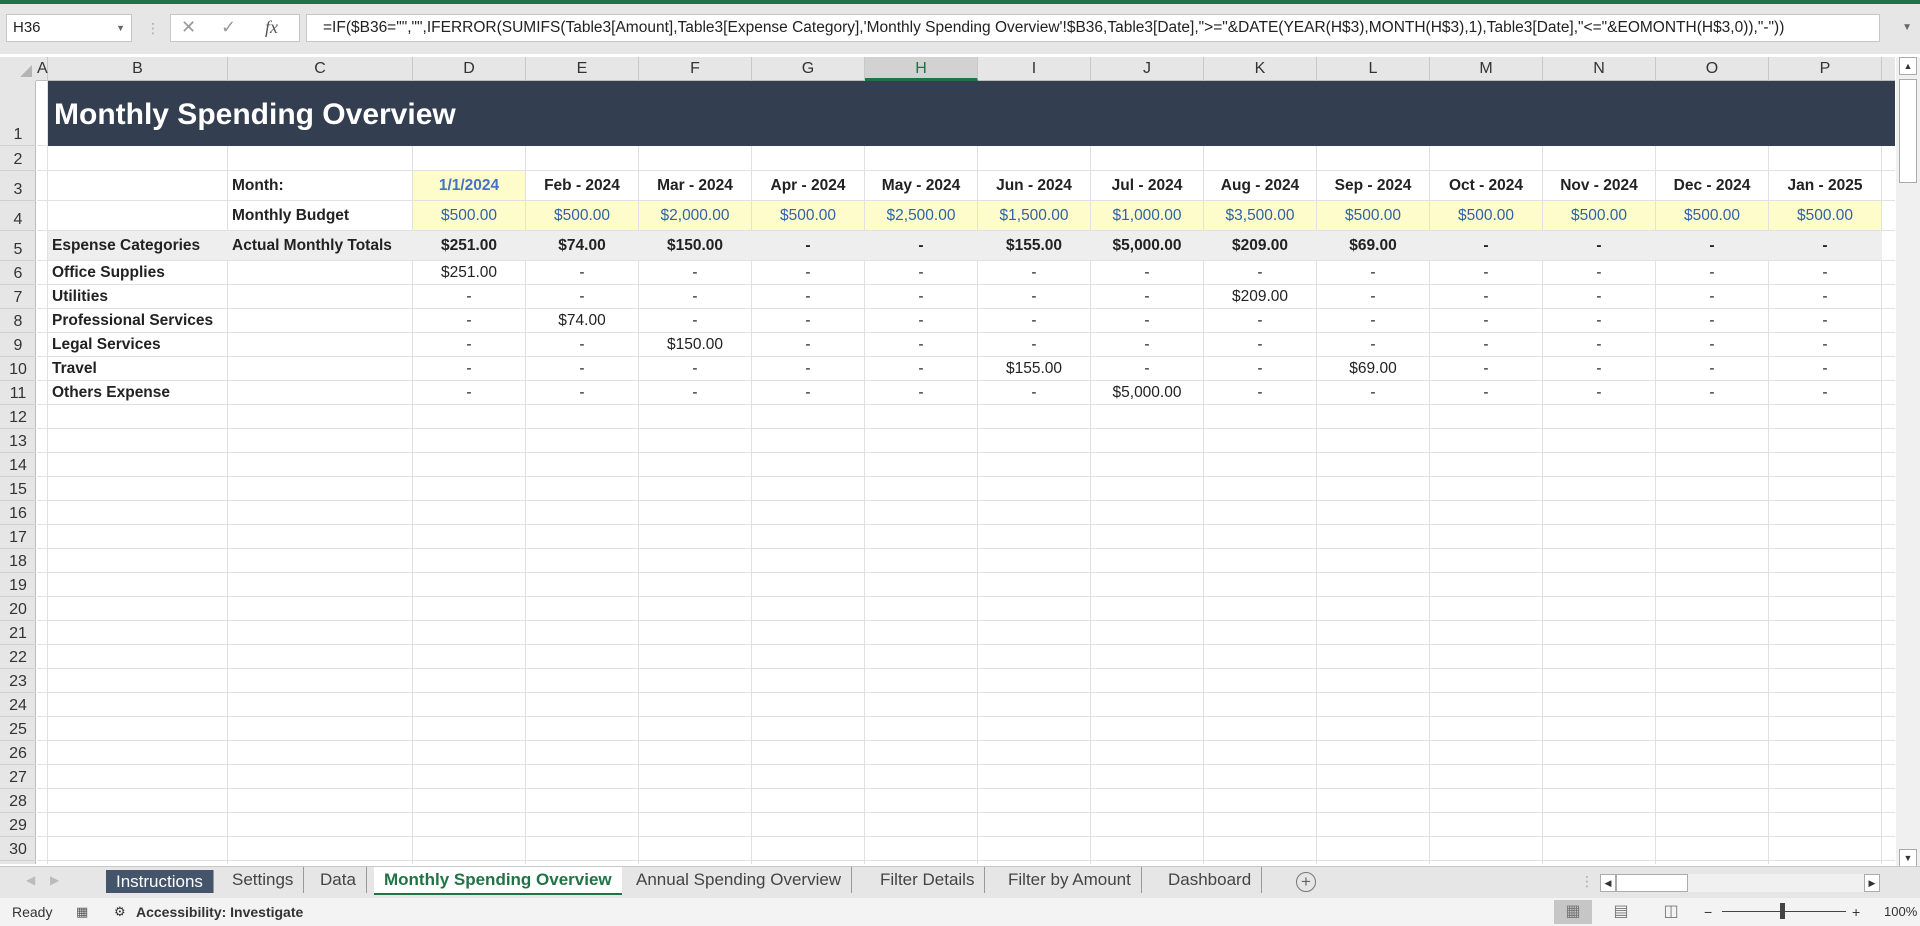 This screenshot has width=1920, height=926. I want to click on column-header-n: N, so click(1599, 69).